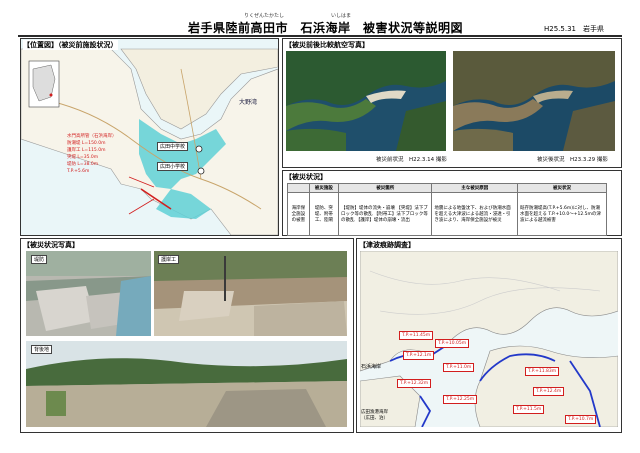 The width and height of the screenshot is (640, 453). What do you see at coordinates (387, 245) in the screenshot?
I see `tsunami-panel-title: 【津波痕跡調査】` at bounding box center [387, 245].